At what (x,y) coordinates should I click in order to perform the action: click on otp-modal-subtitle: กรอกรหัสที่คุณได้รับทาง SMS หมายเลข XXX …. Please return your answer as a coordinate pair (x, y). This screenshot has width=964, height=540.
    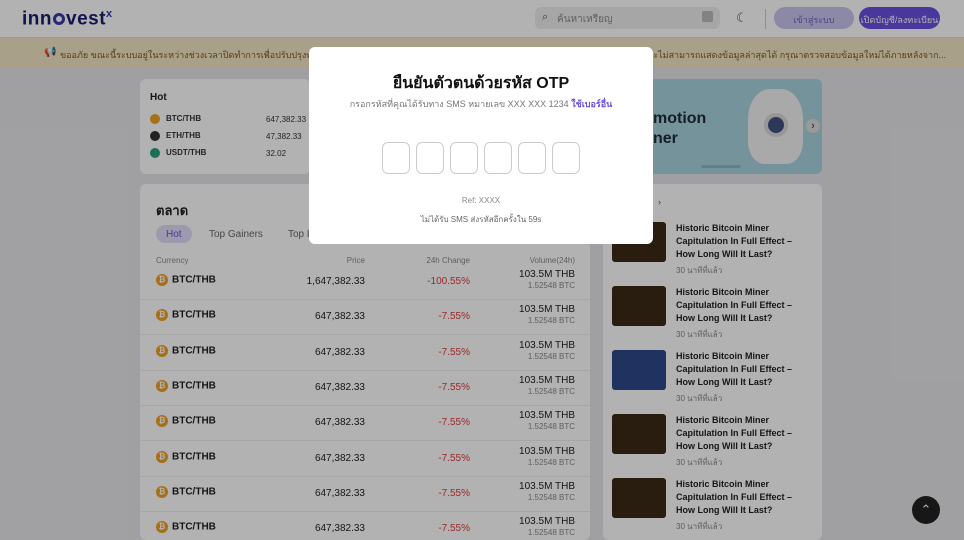
    Looking at the image, I should click on (481, 104).